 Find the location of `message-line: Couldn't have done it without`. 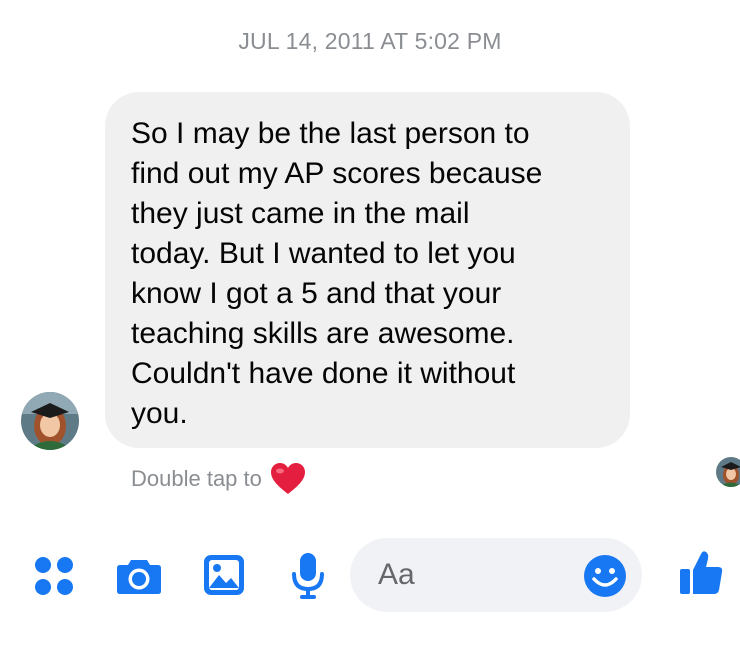

message-line: Couldn't have done it without is located at coordinates (323, 373).